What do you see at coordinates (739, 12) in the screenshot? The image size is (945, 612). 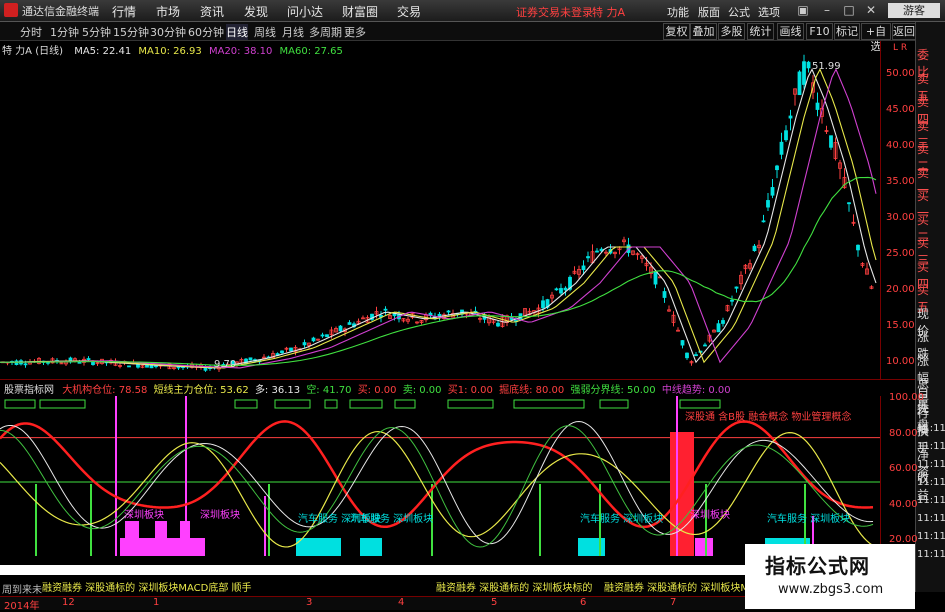 I see `menu-formula: 公式` at bounding box center [739, 12].